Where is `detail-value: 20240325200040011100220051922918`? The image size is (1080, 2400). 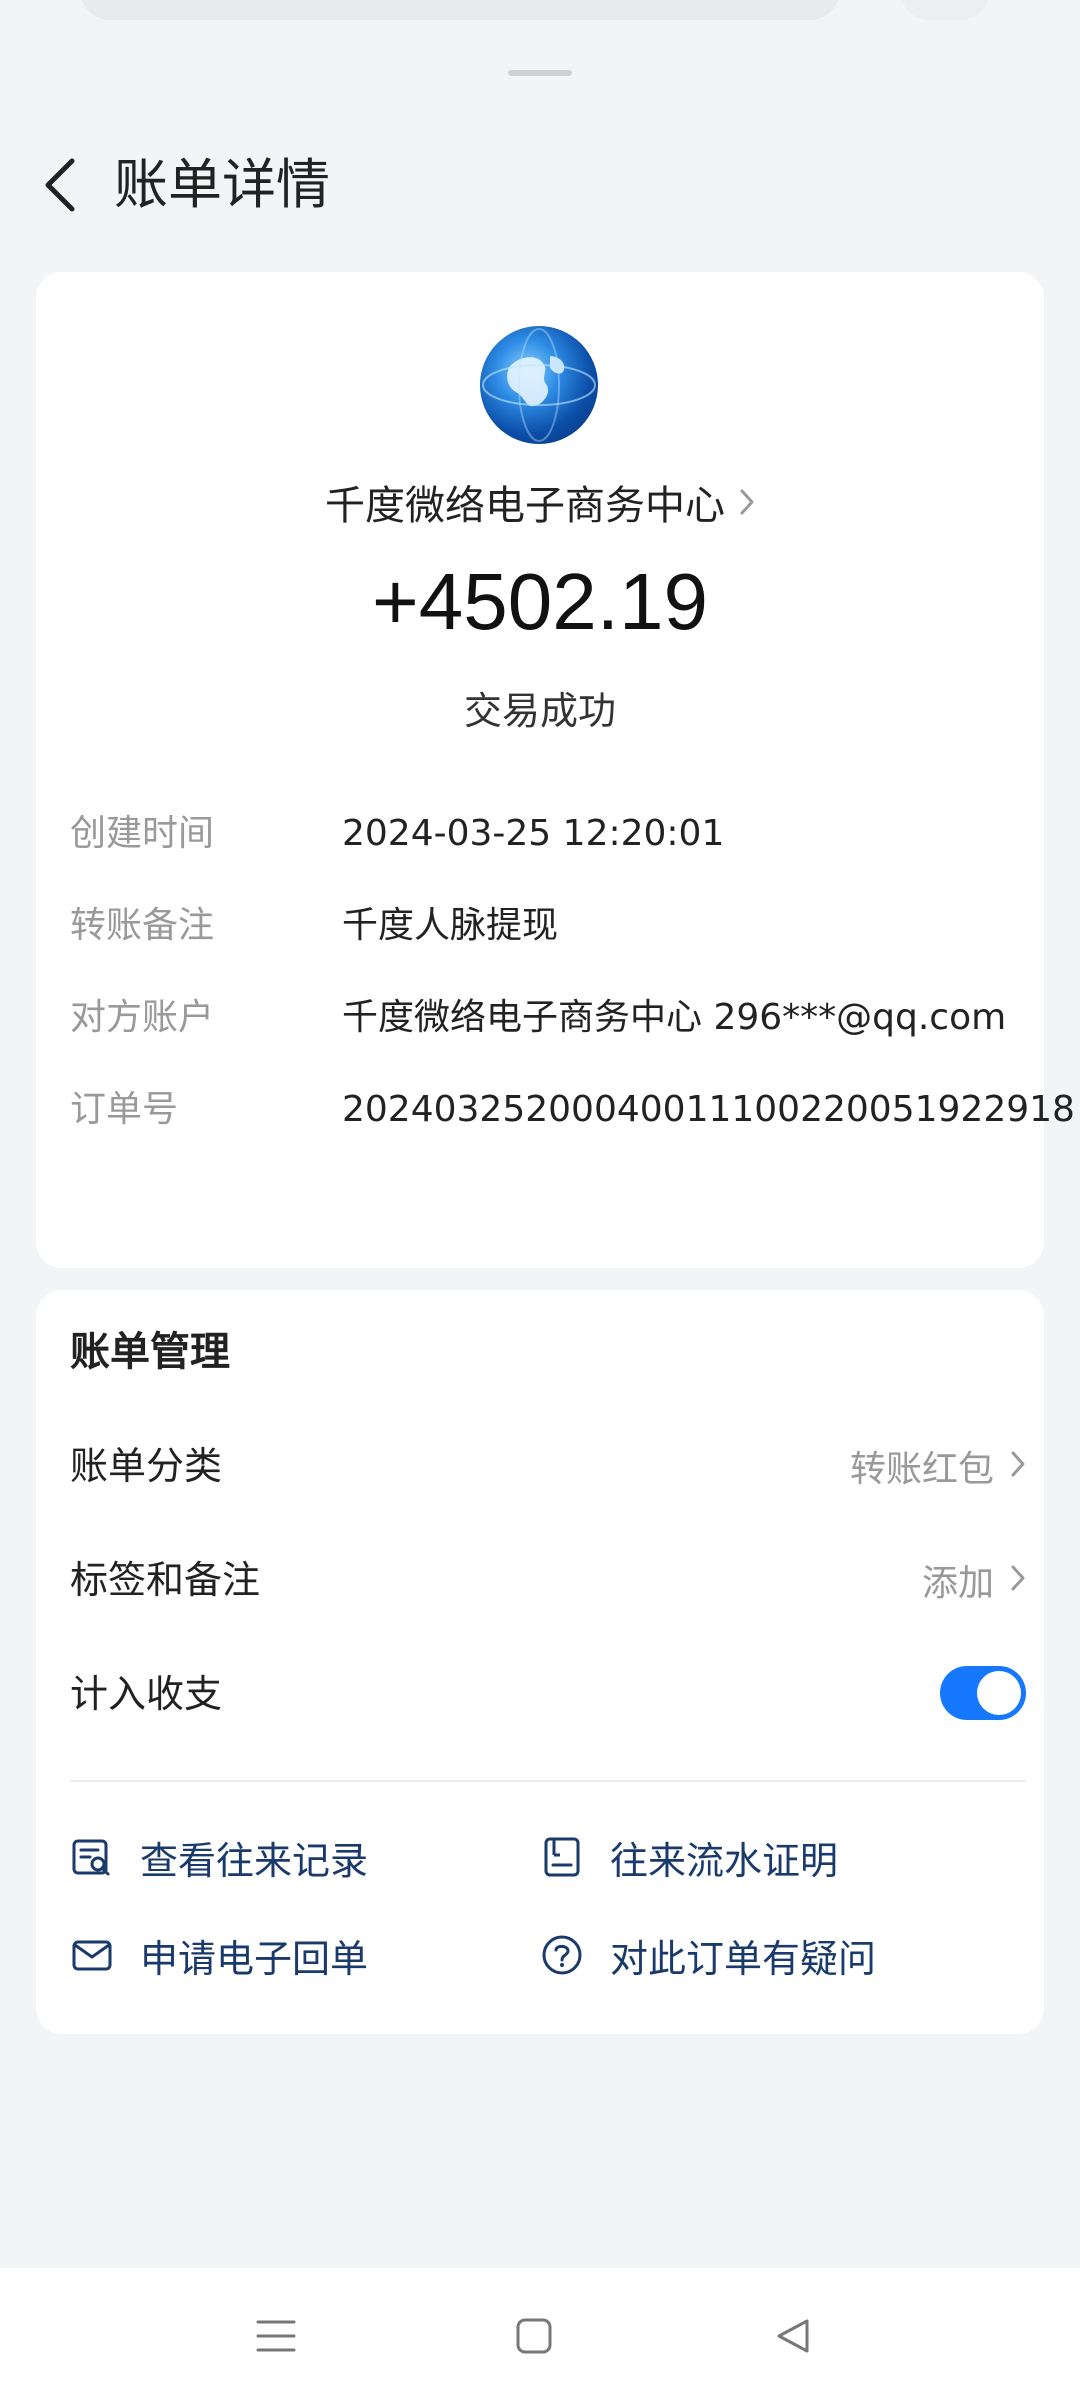
detail-value: 20240325200040011100220051922918 is located at coordinates (711, 1110).